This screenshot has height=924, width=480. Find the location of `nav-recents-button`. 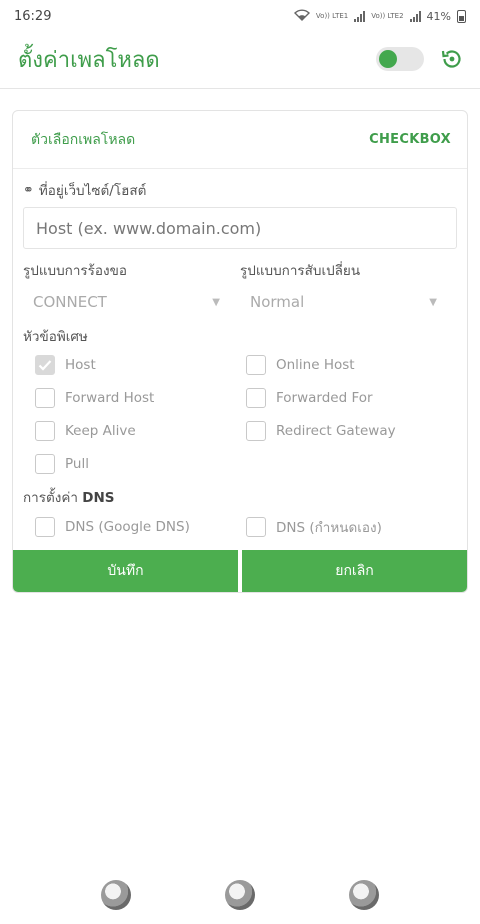

nav-recents-button is located at coordinates (116, 895).